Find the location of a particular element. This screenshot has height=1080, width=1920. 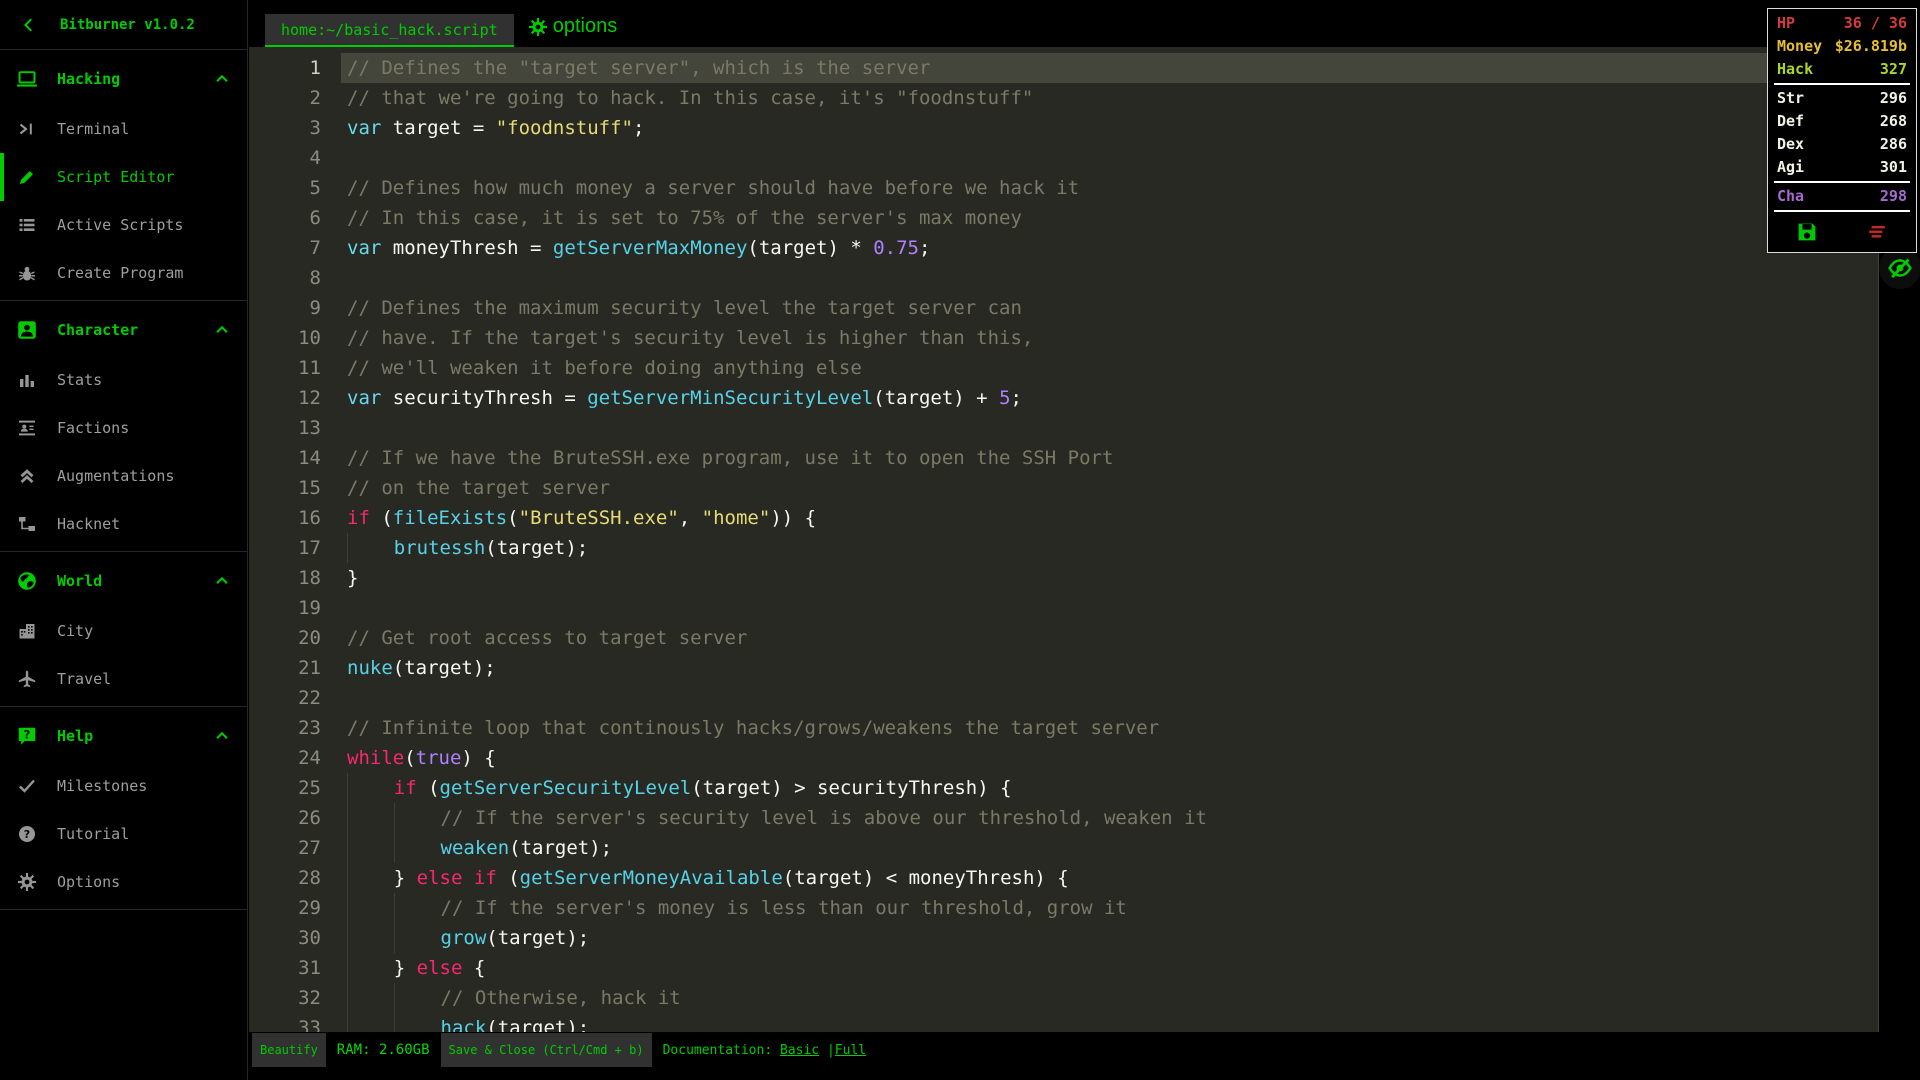

overview-row-str: Str 296 is located at coordinates (1842, 98).